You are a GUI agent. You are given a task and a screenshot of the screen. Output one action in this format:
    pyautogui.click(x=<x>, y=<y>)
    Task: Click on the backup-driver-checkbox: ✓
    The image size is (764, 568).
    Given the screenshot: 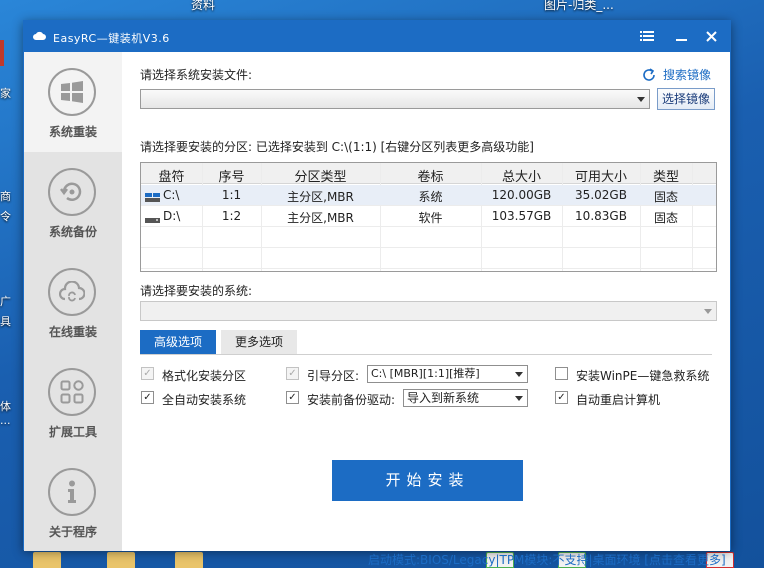 What is the action you would take?
    pyautogui.click(x=292, y=397)
    